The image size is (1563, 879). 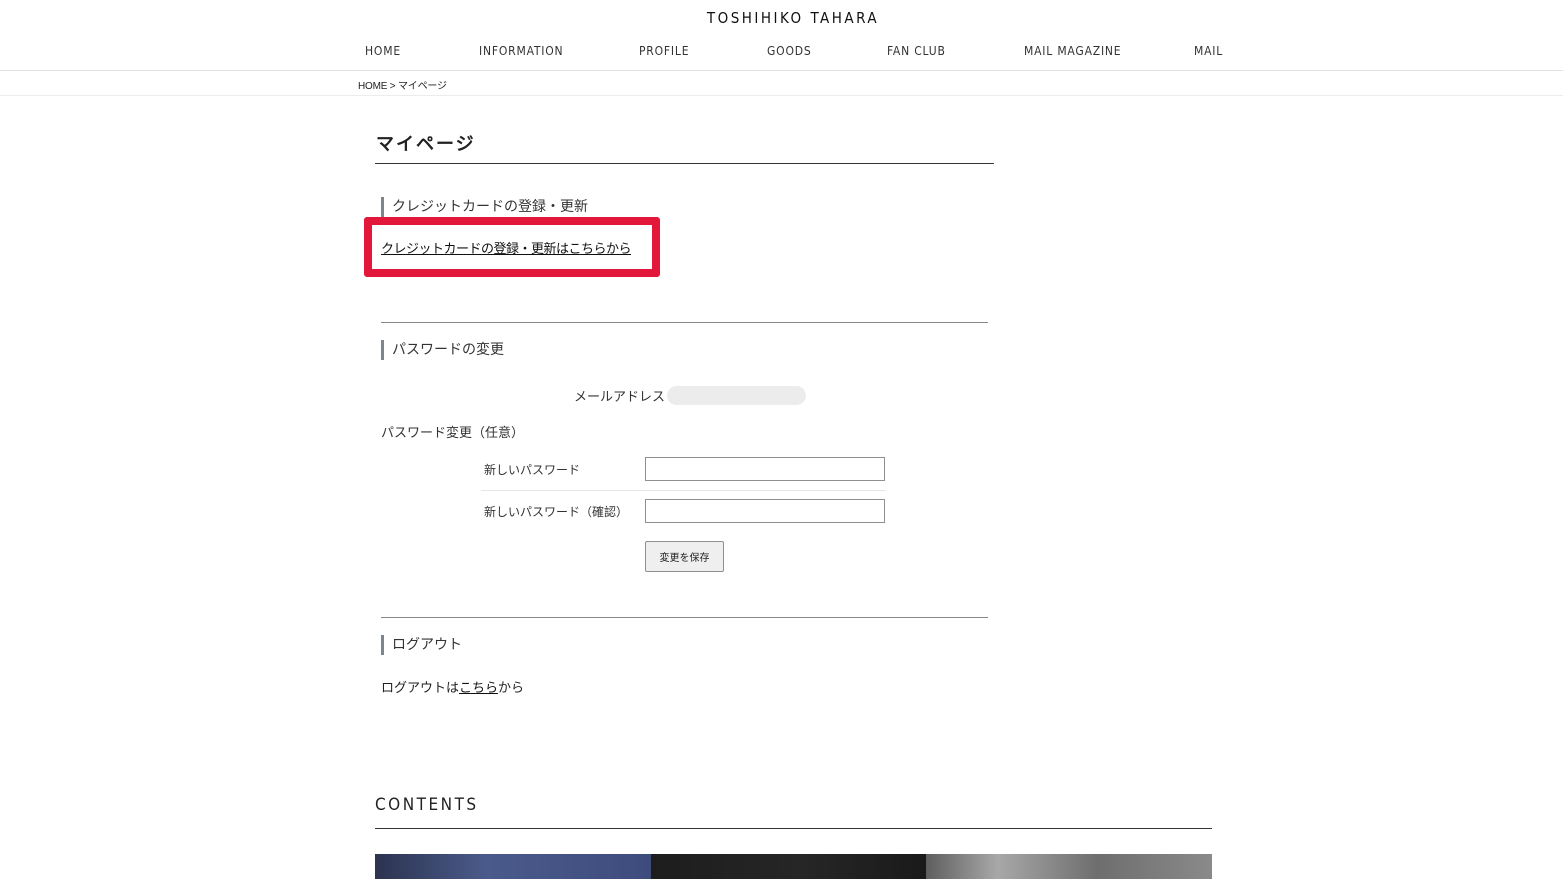 I want to click on password-change-label: パスワード変更（任意）, so click(x=453, y=433).